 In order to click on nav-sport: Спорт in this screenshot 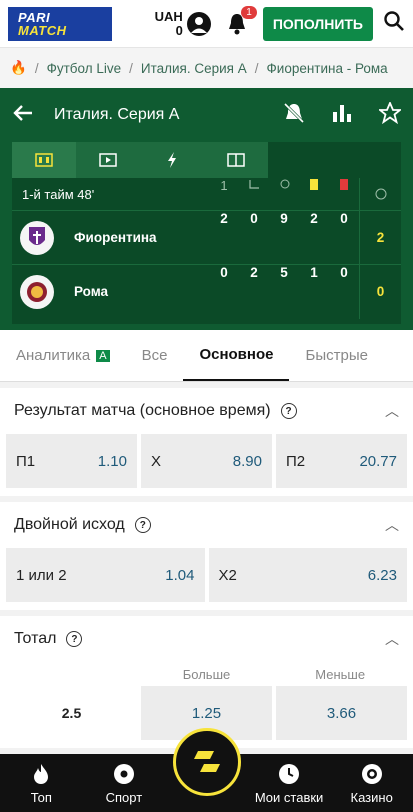, I will do `click(124, 783)`.